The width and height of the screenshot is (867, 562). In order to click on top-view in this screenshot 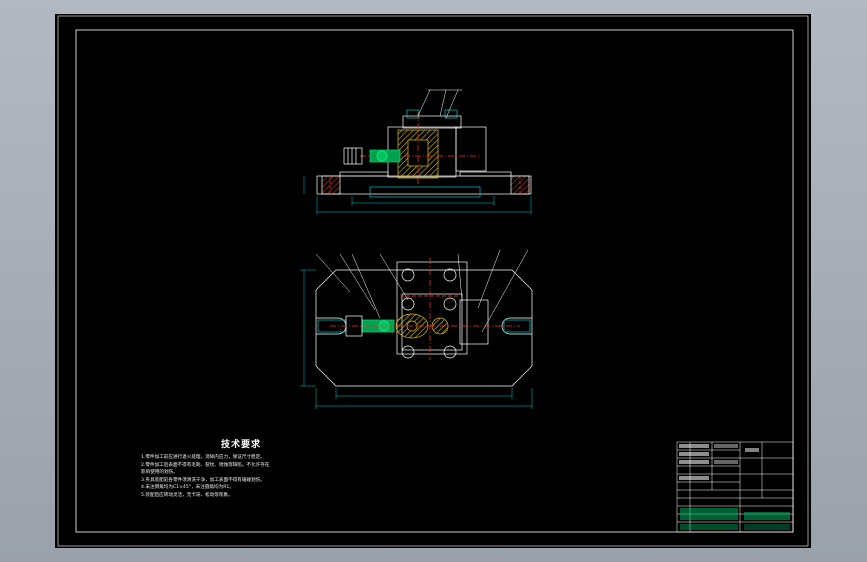, I will do `click(416, 329)`.